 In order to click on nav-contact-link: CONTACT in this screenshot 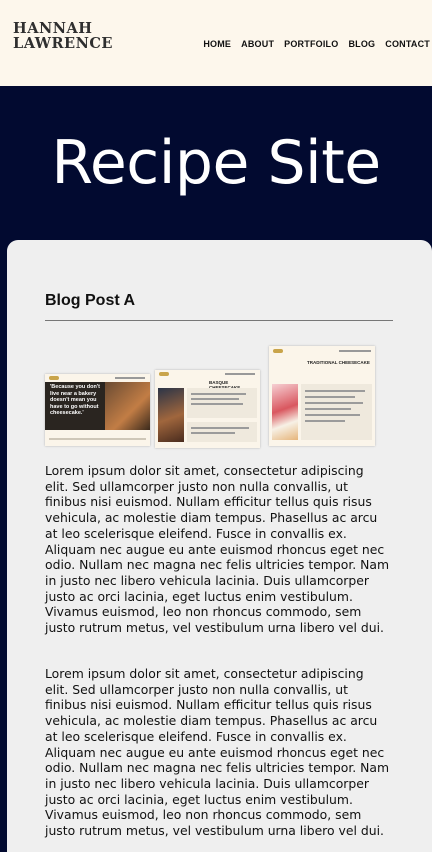, I will do `click(407, 44)`.